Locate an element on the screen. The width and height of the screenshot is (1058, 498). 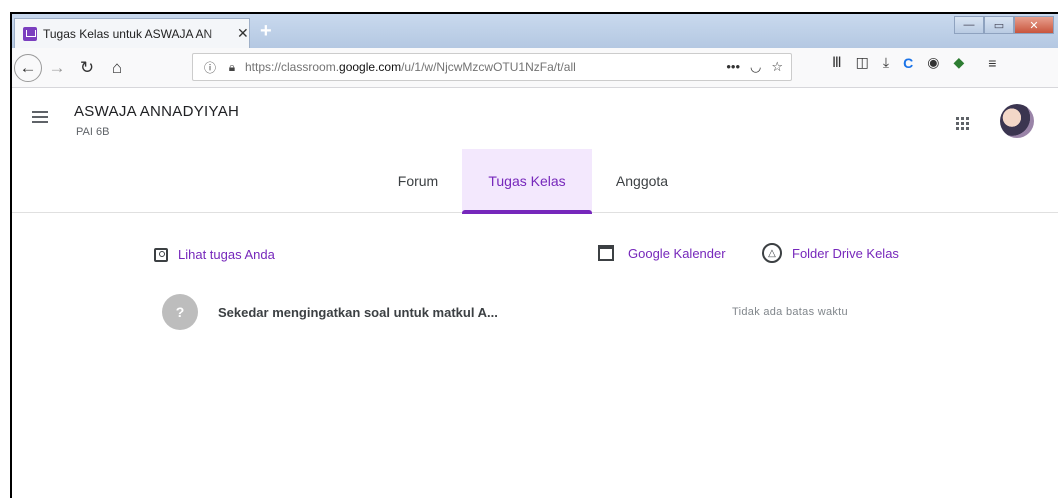
library-icon: Ⅲ is located at coordinates (837, 62).